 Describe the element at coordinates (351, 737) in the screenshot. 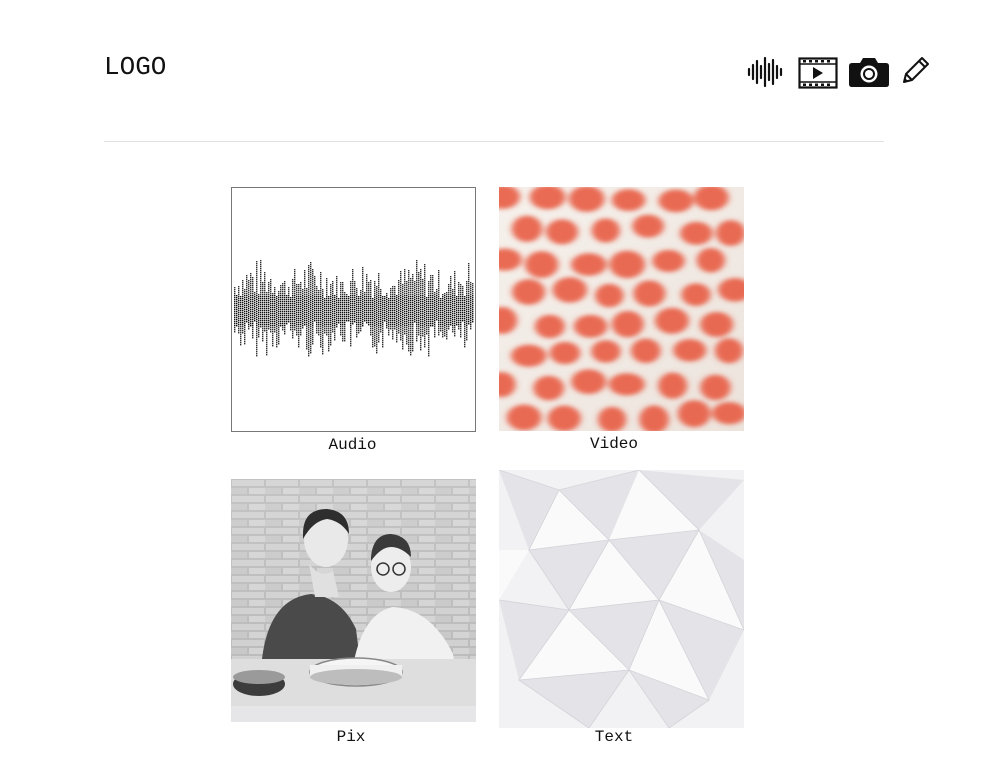

I see `tile-label-pix: Pix` at that location.